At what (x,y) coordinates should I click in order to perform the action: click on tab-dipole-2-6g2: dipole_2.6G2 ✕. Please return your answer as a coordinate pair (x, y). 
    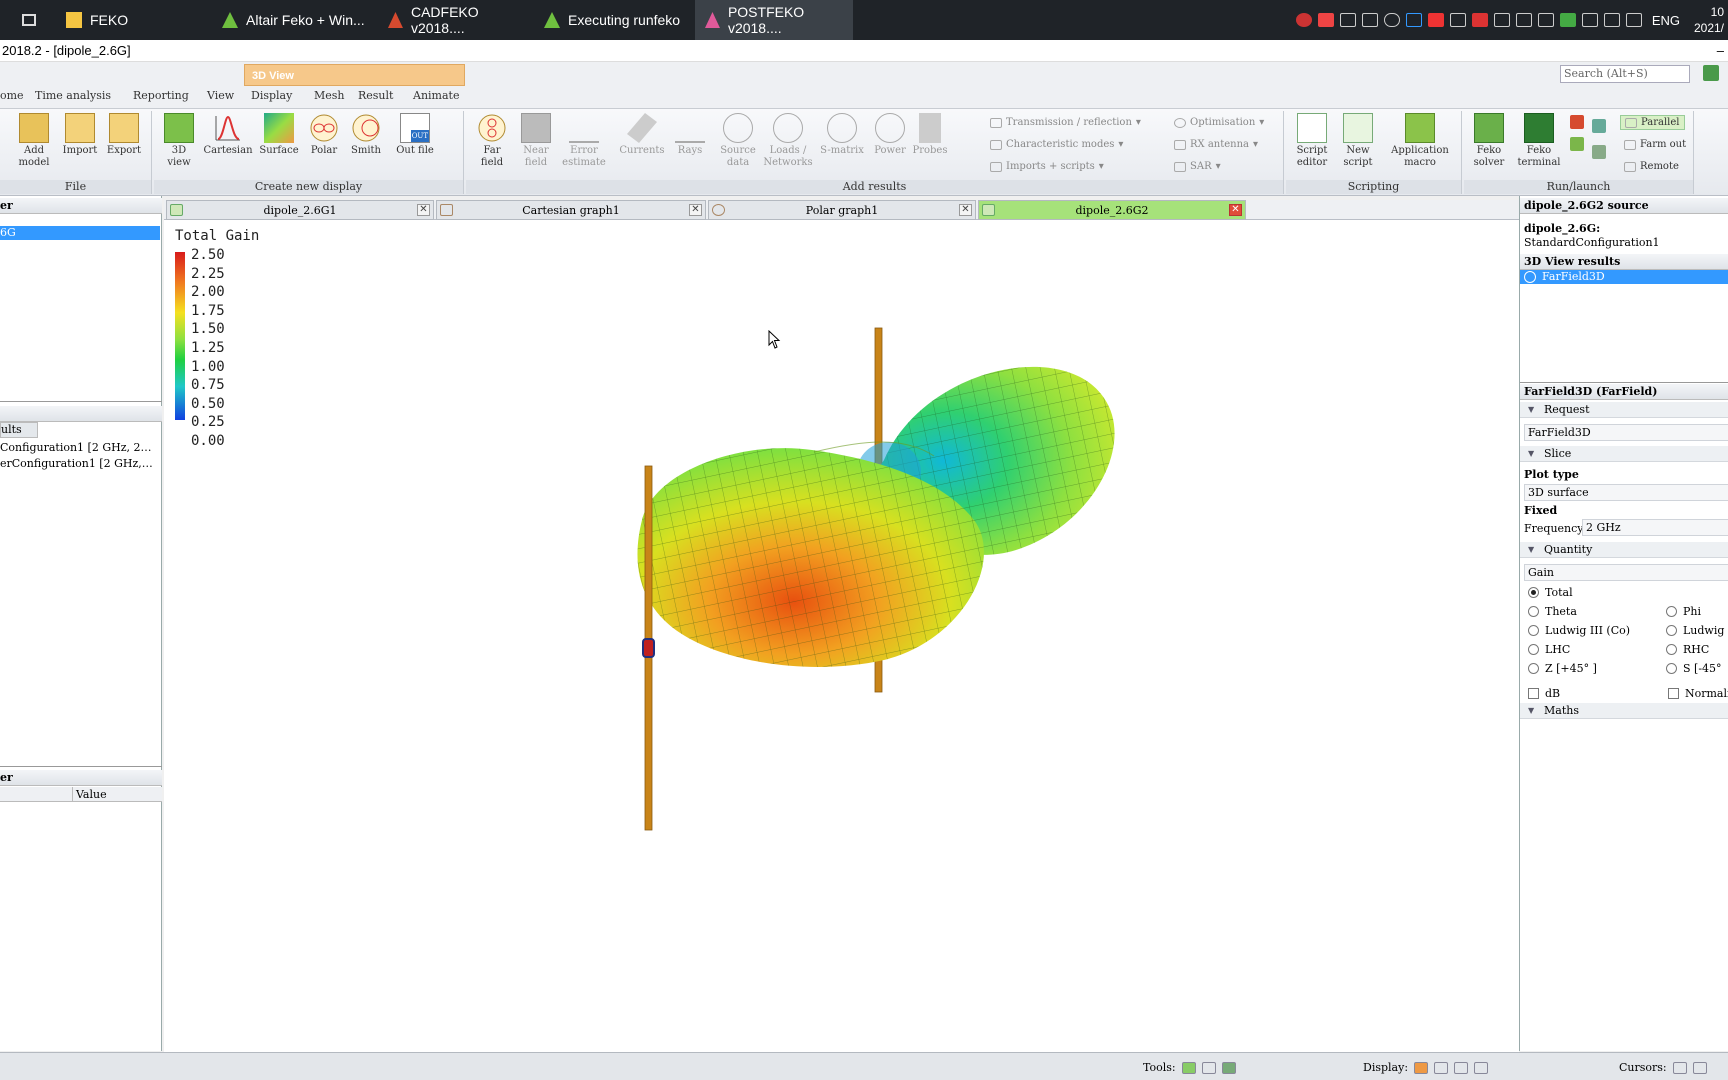
    Looking at the image, I should click on (1112, 210).